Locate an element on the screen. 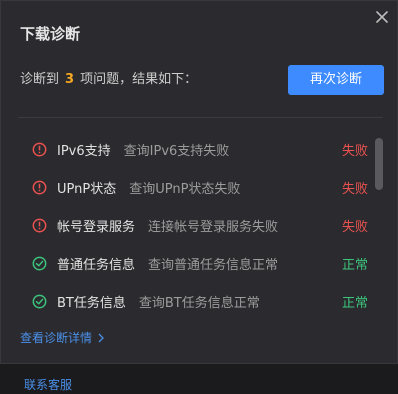  close-icon is located at coordinates (382, 17).